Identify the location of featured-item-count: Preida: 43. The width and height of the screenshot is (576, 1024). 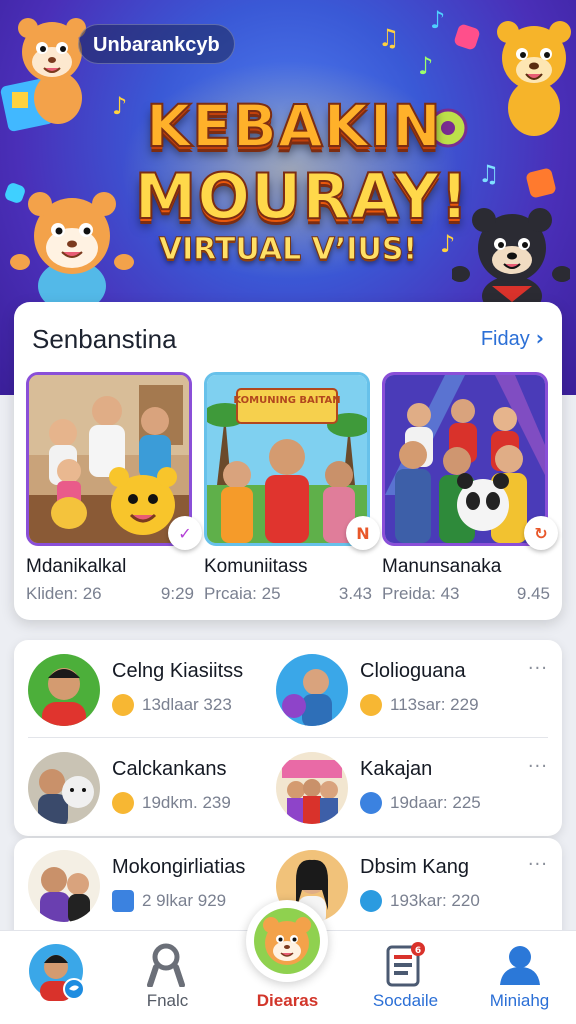
(421, 593).